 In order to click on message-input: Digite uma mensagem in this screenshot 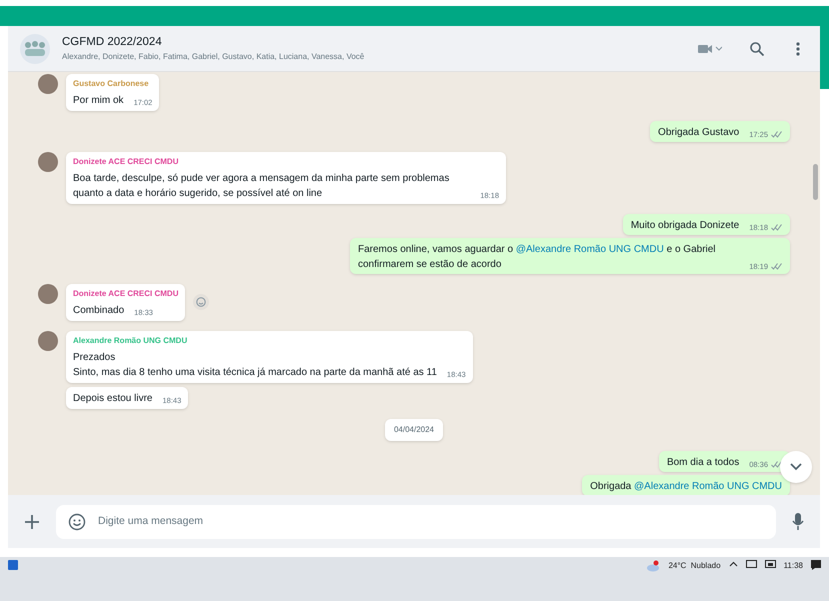, I will do `click(416, 521)`.